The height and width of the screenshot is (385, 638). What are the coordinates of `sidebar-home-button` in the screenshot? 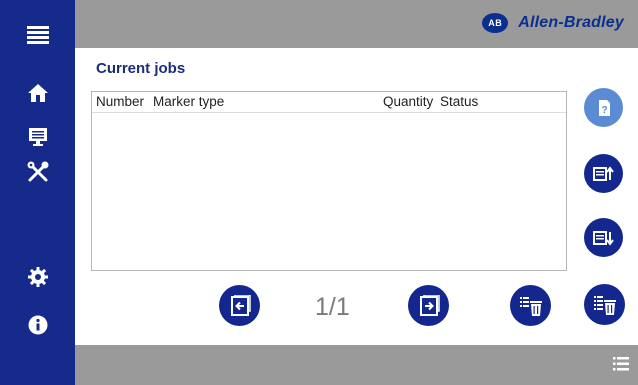 It's located at (37, 93).